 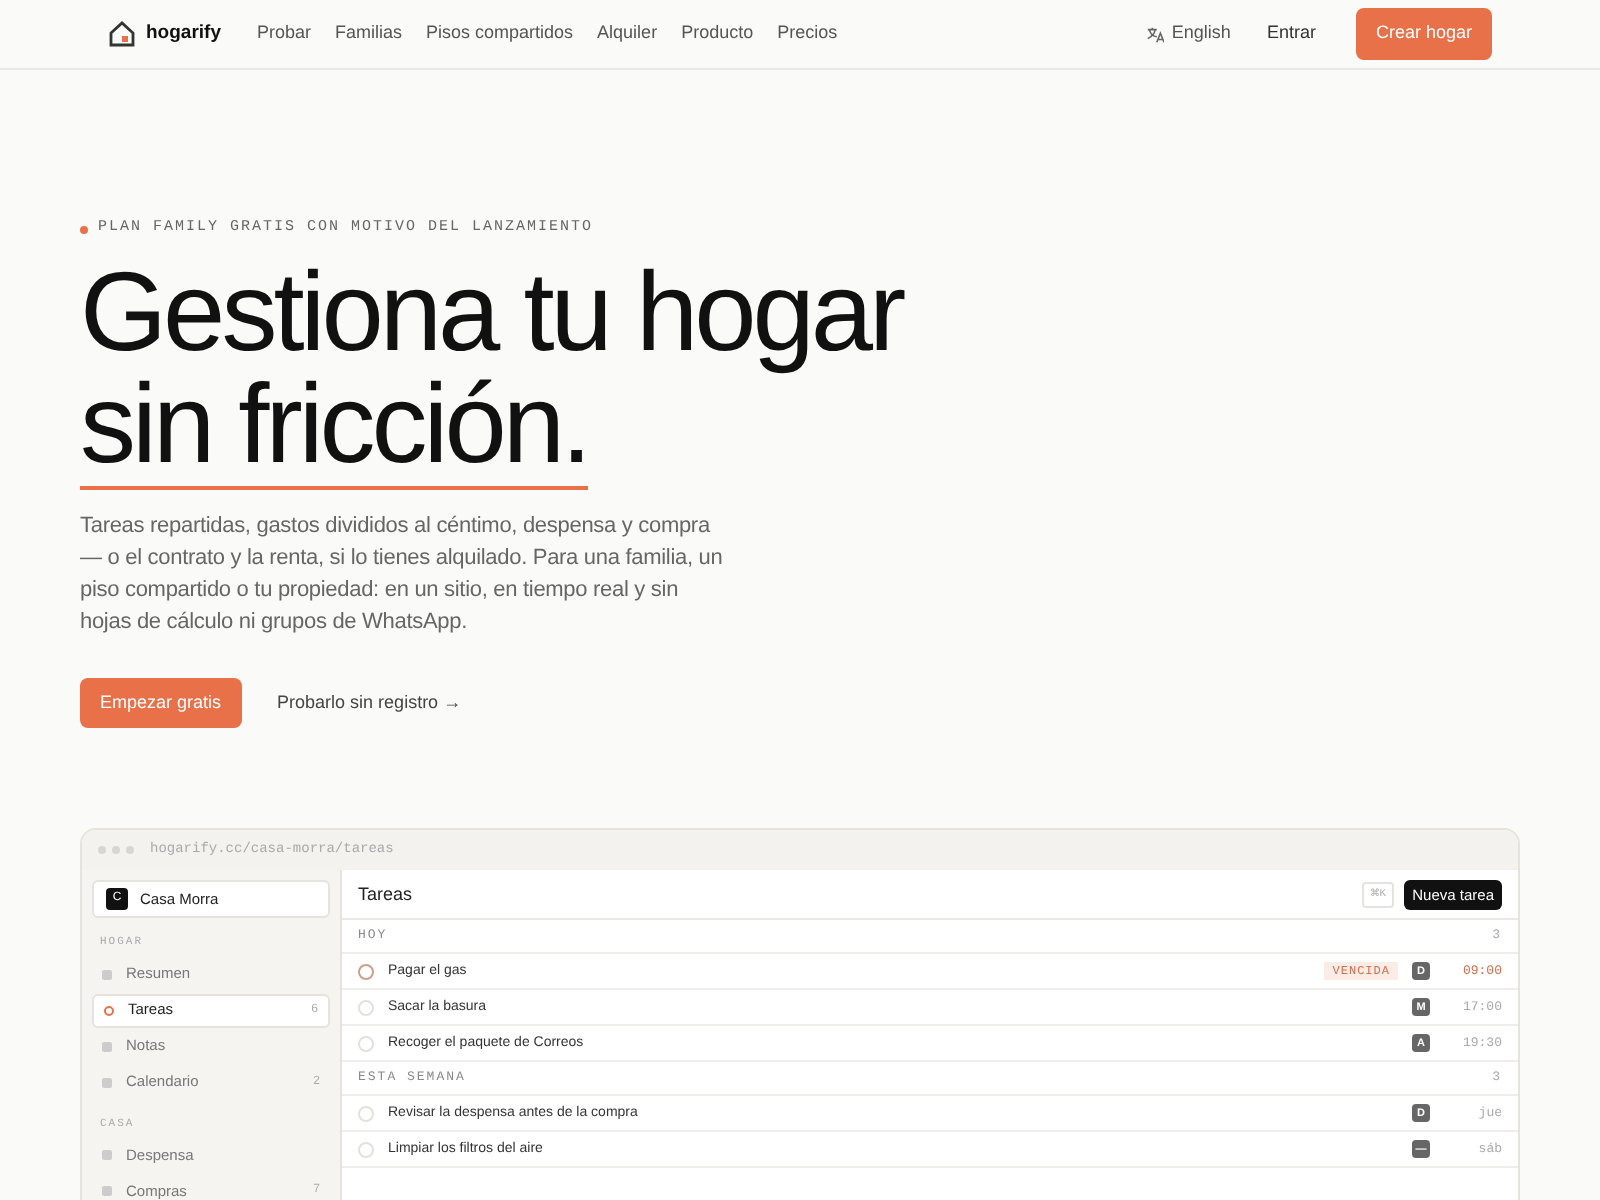 I want to click on hero-description: Tareas repartidas, gastos divididos al céntimo, despensa y compra — o el contrato y la renta, si lo tienes alquilado. Para una familia, un piso compartido o tu propiedad: en un sitio, en tiempo real y sin hojas de cálculo ni grupos de WhatsApp., so click(x=402, y=575).